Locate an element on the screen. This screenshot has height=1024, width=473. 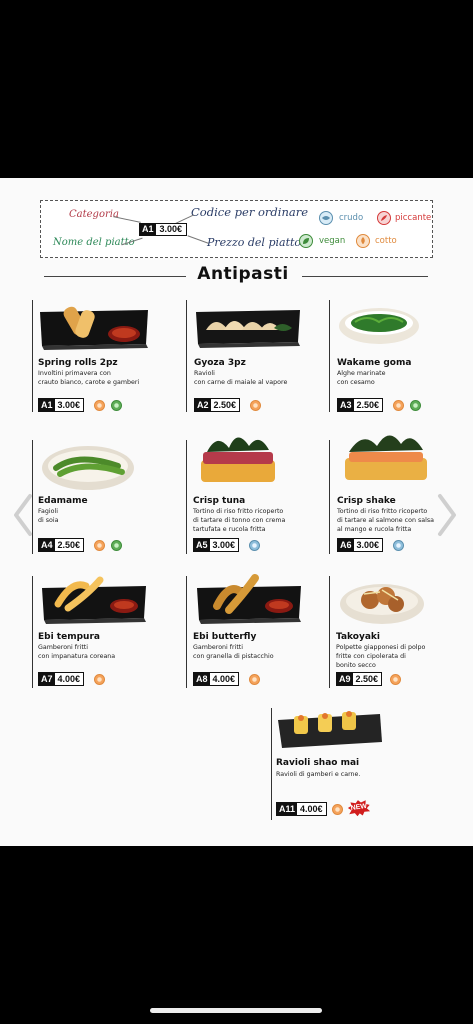
item-price-chip: A2 2.50€ is located at coordinates (217, 405).